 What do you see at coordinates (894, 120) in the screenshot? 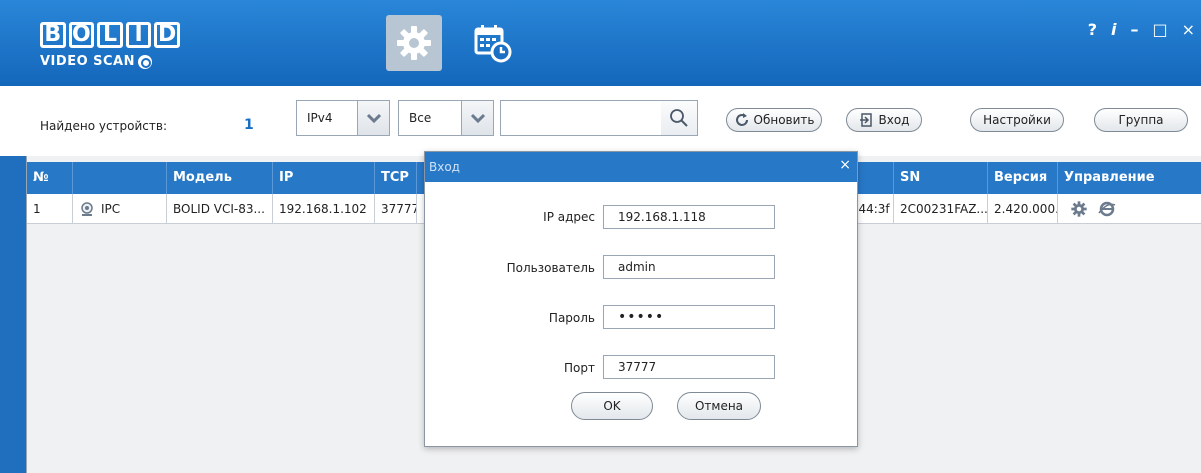
I see `login-label: Вход` at bounding box center [894, 120].